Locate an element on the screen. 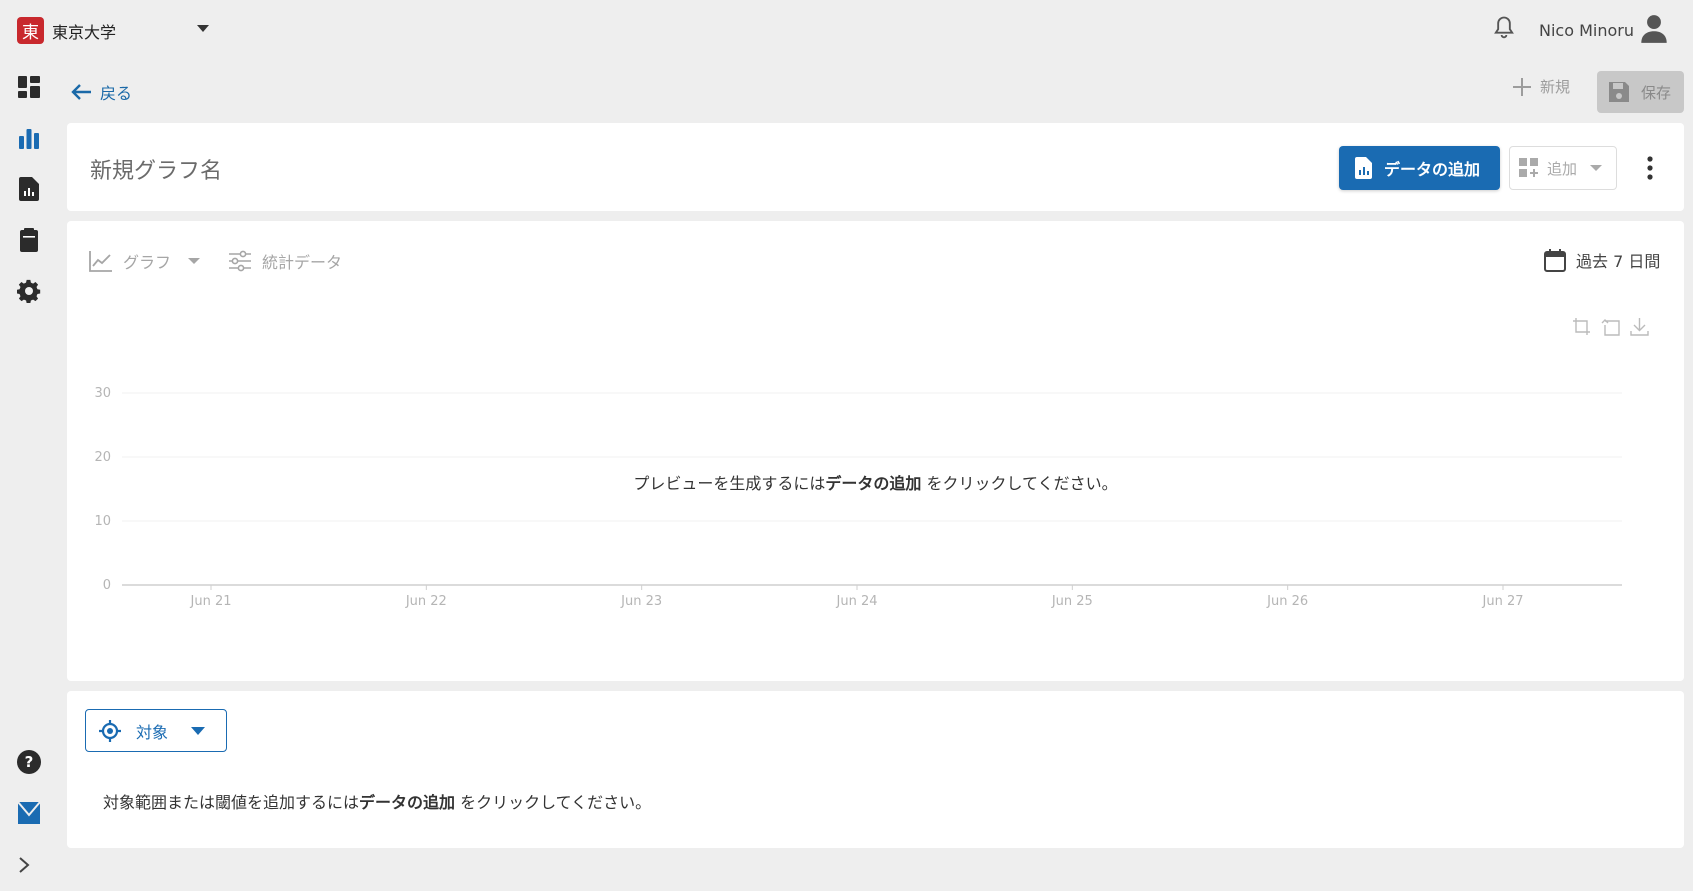 Image resolution: width=1693 pixels, height=891 pixels. x-tick-label: Jun 26 is located at coordinates (1287, 601).